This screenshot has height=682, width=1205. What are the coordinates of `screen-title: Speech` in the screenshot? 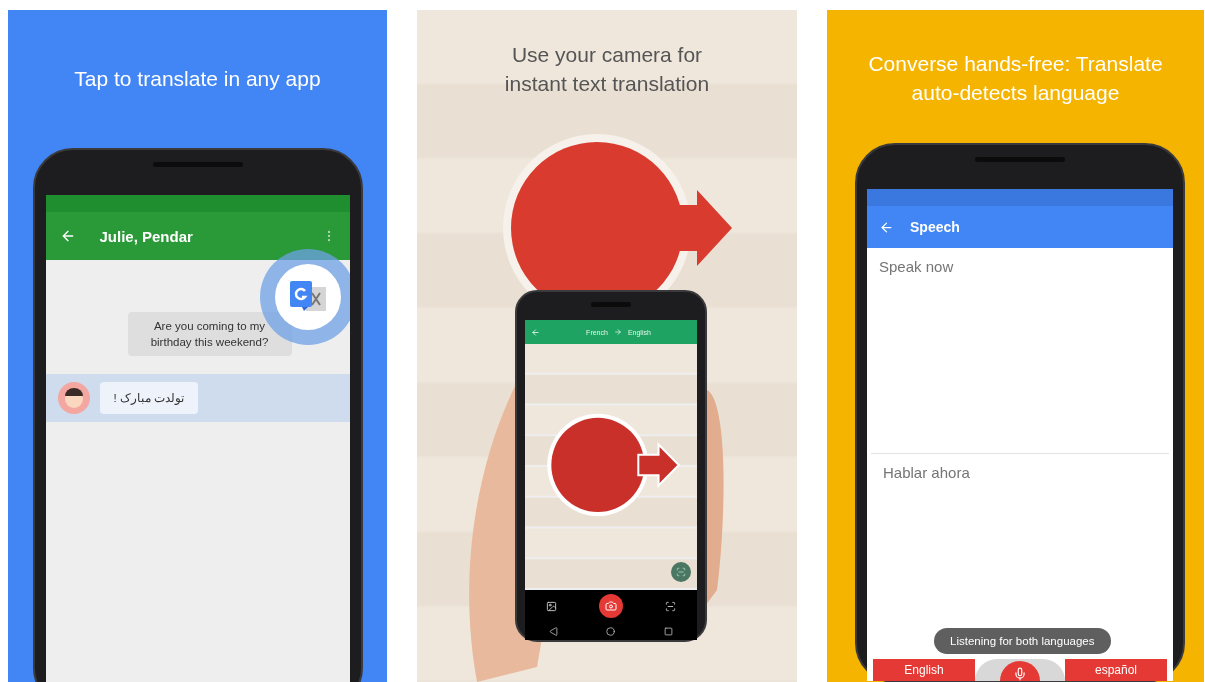 It's located at (935, 227).